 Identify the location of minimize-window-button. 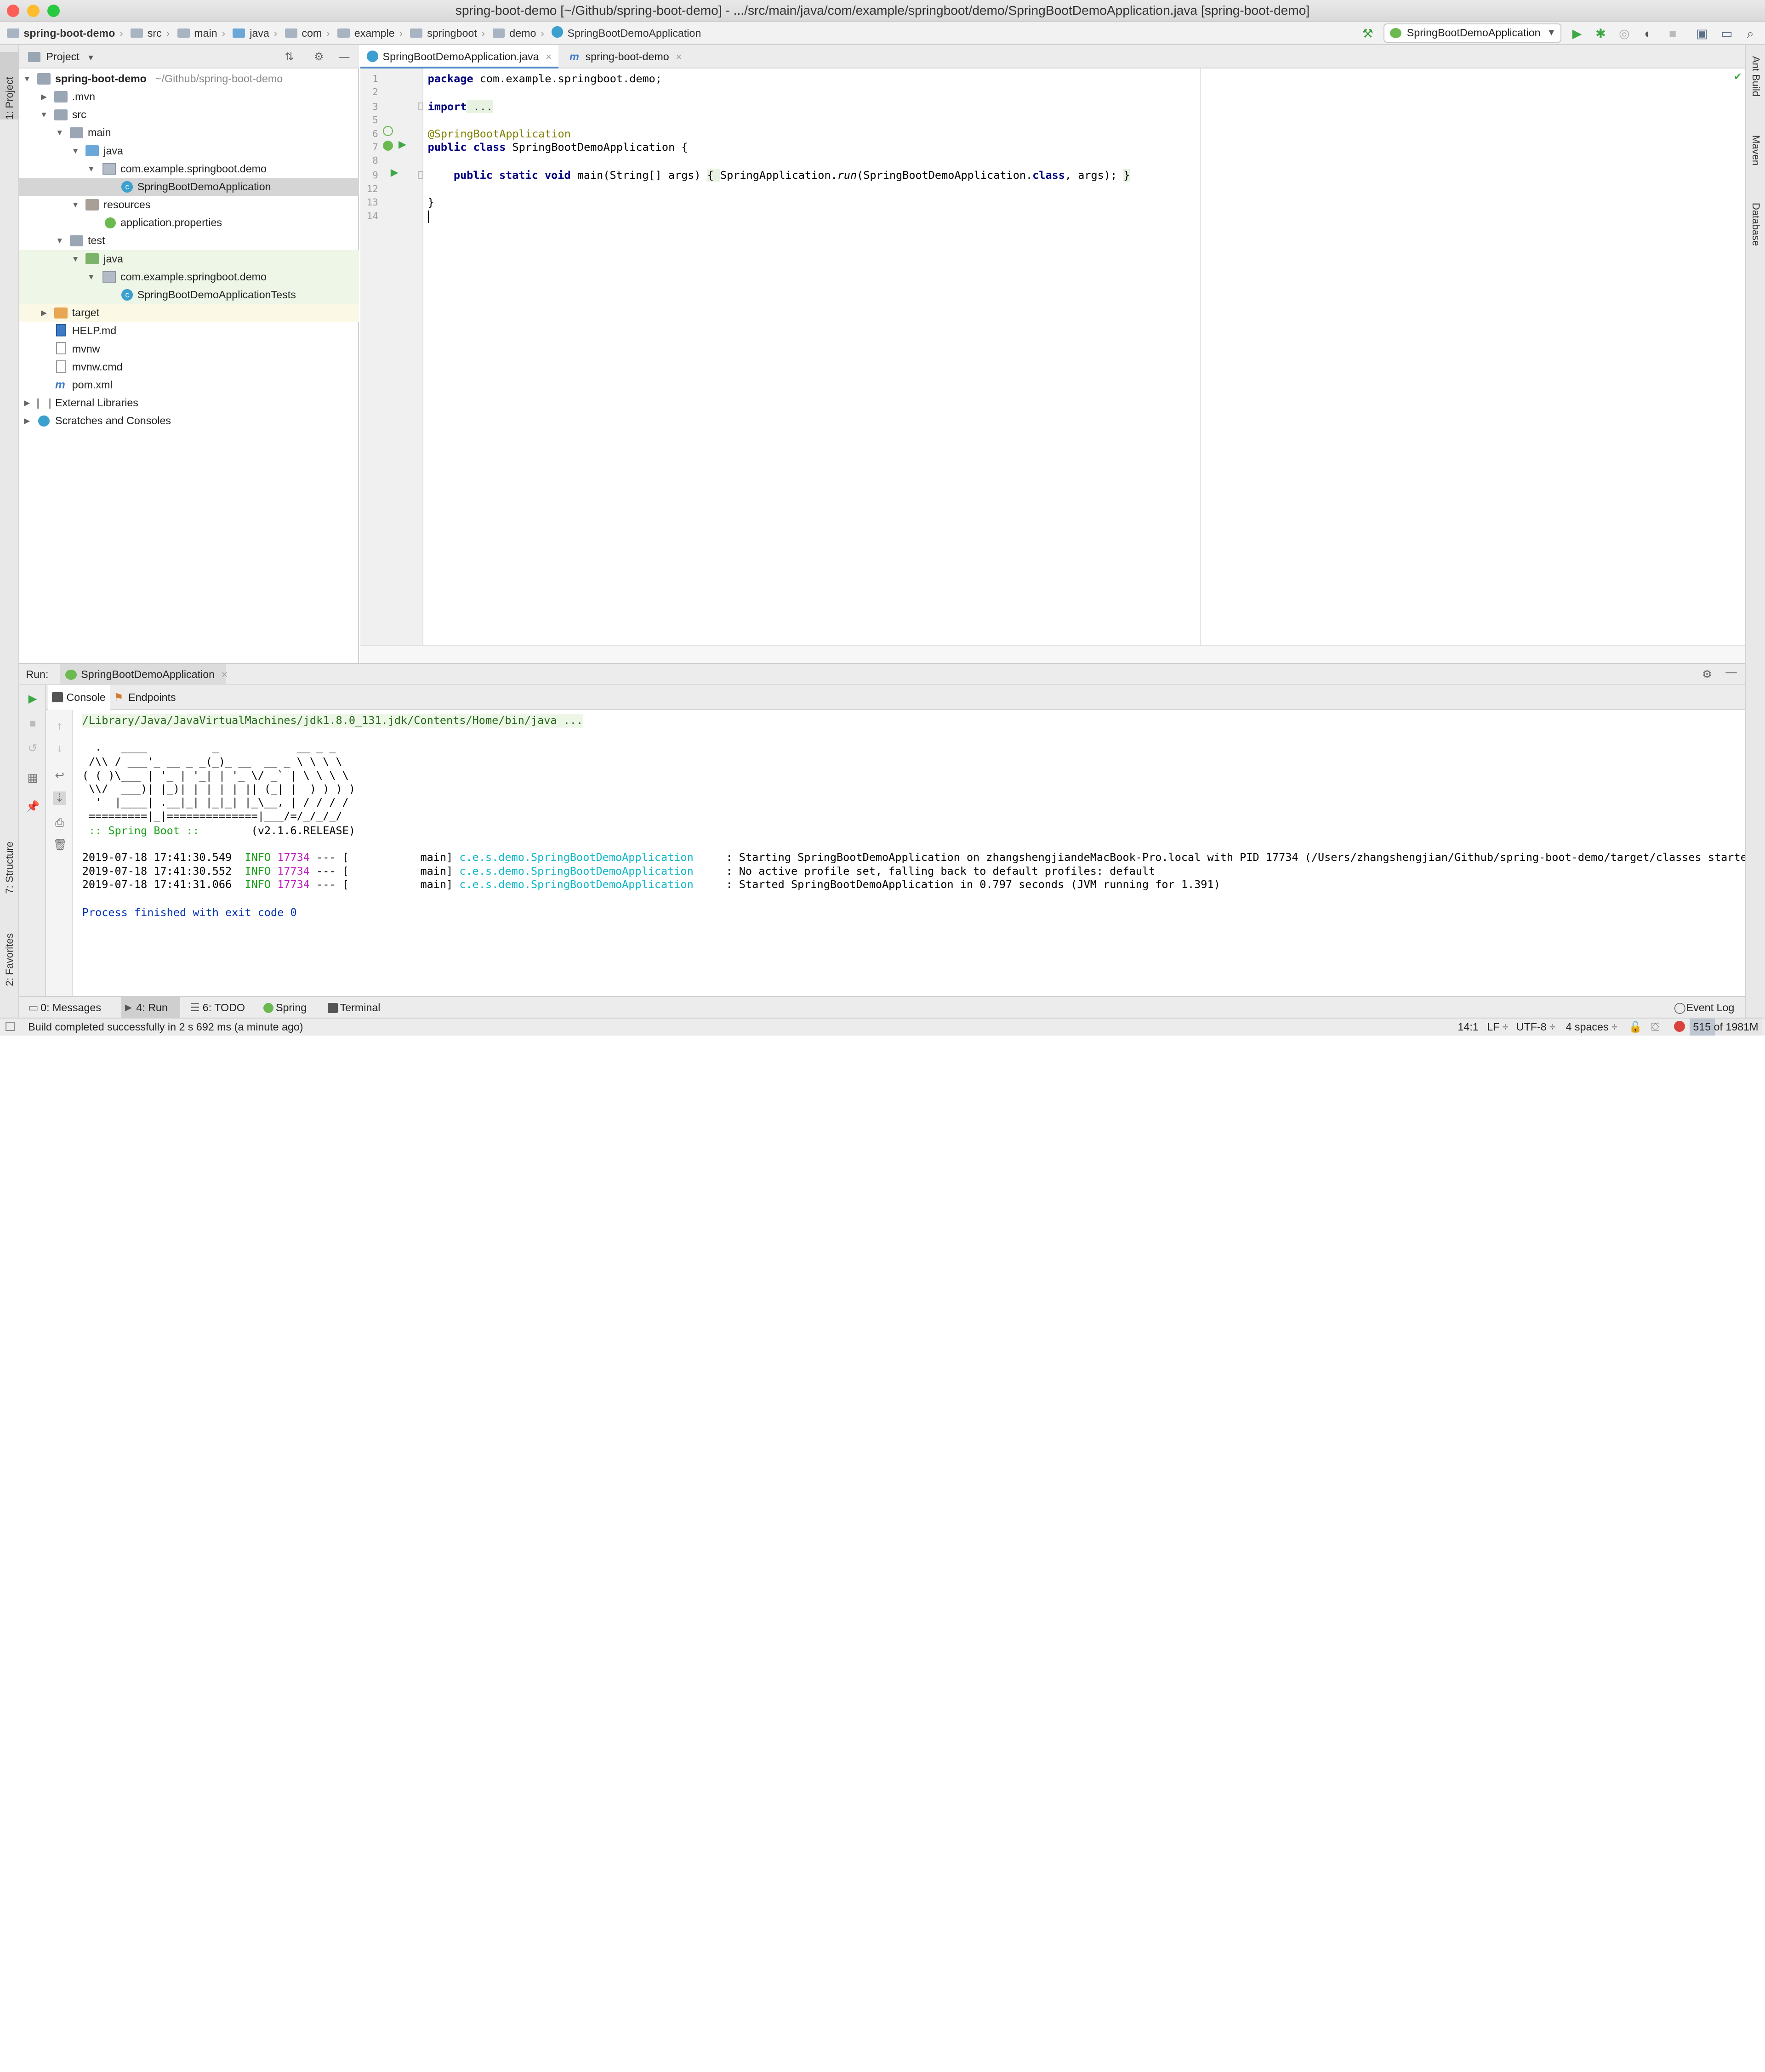
(34, 10).